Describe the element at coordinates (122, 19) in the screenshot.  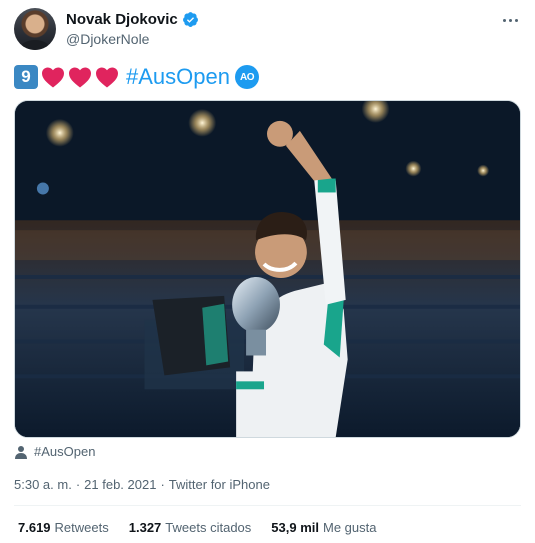
I see `author-name: Novak Djokovic` at that location.